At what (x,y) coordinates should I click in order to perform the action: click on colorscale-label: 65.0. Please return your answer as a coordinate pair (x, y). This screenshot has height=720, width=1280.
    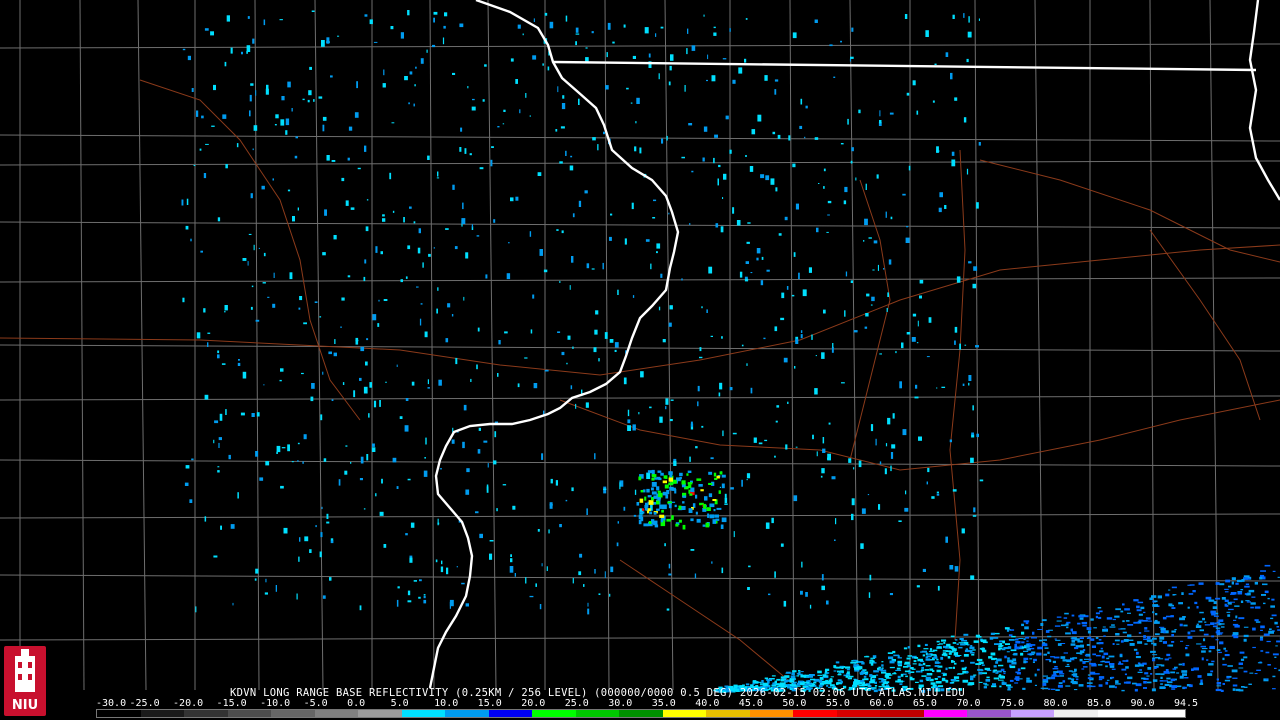
    Looking at the image, I should click on (924, 703).